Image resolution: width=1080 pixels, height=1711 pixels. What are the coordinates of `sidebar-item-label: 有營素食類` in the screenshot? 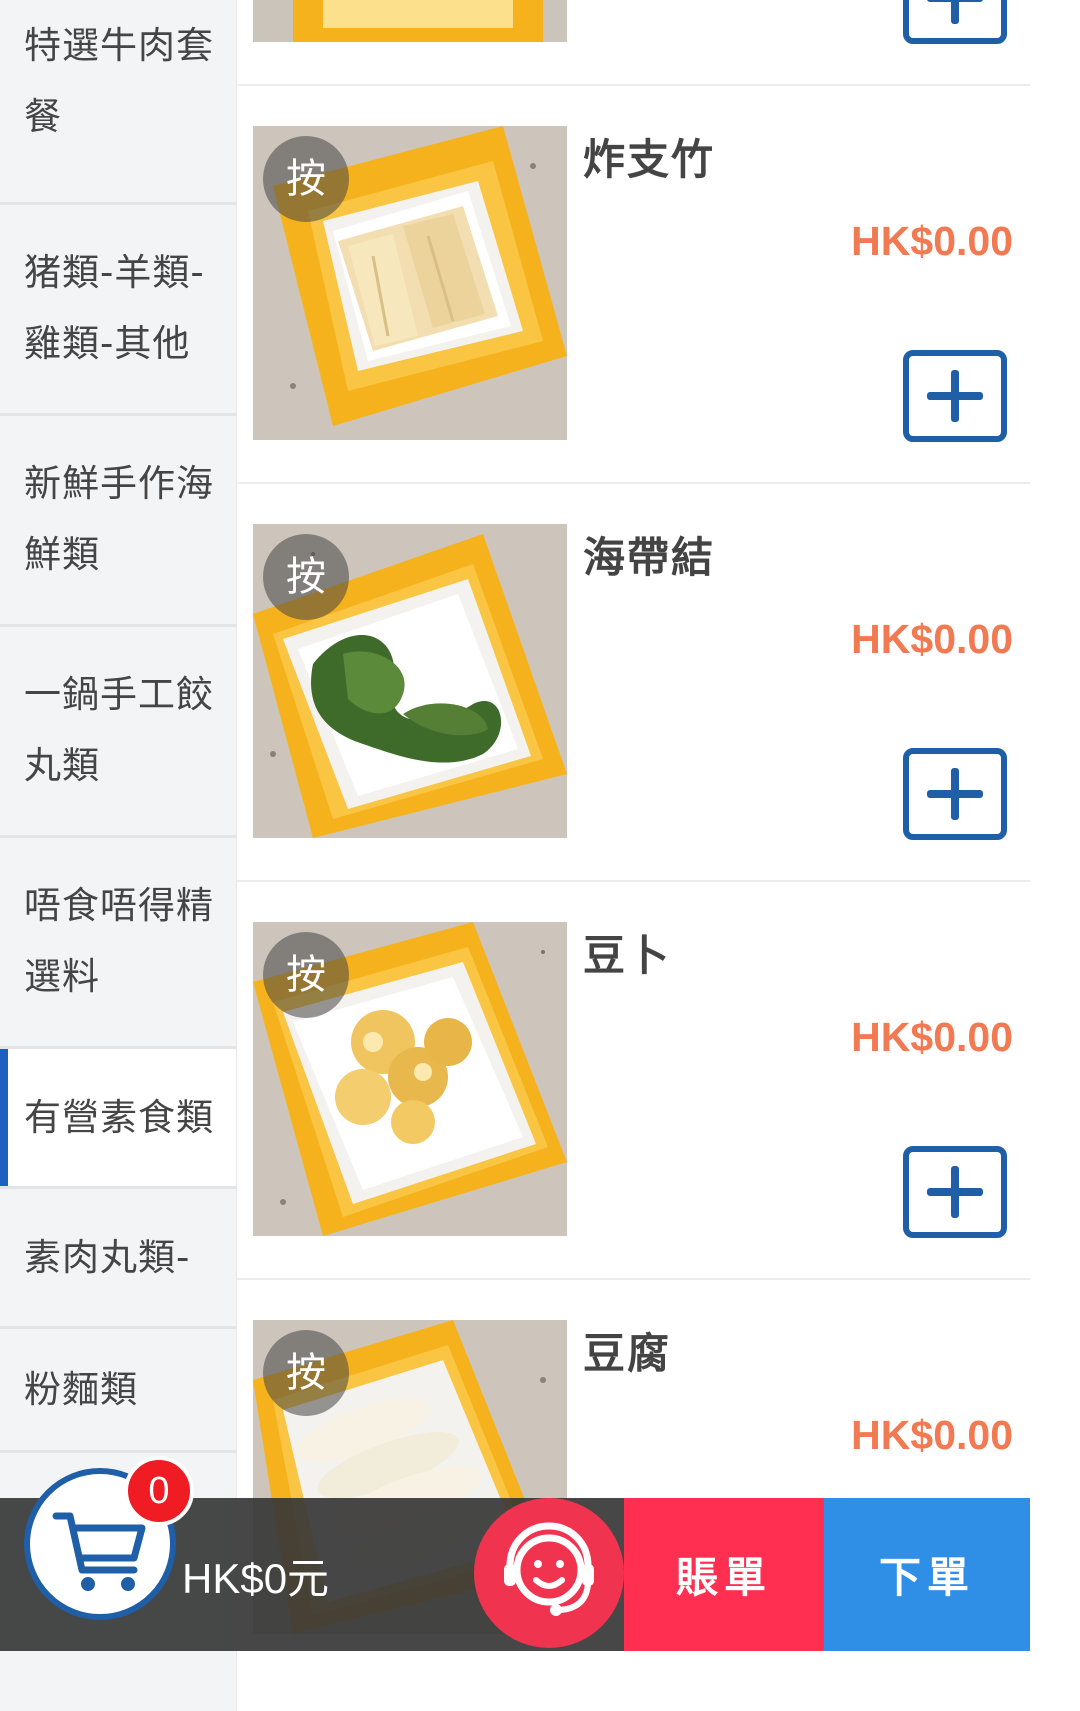 It's located at (119, 1117).